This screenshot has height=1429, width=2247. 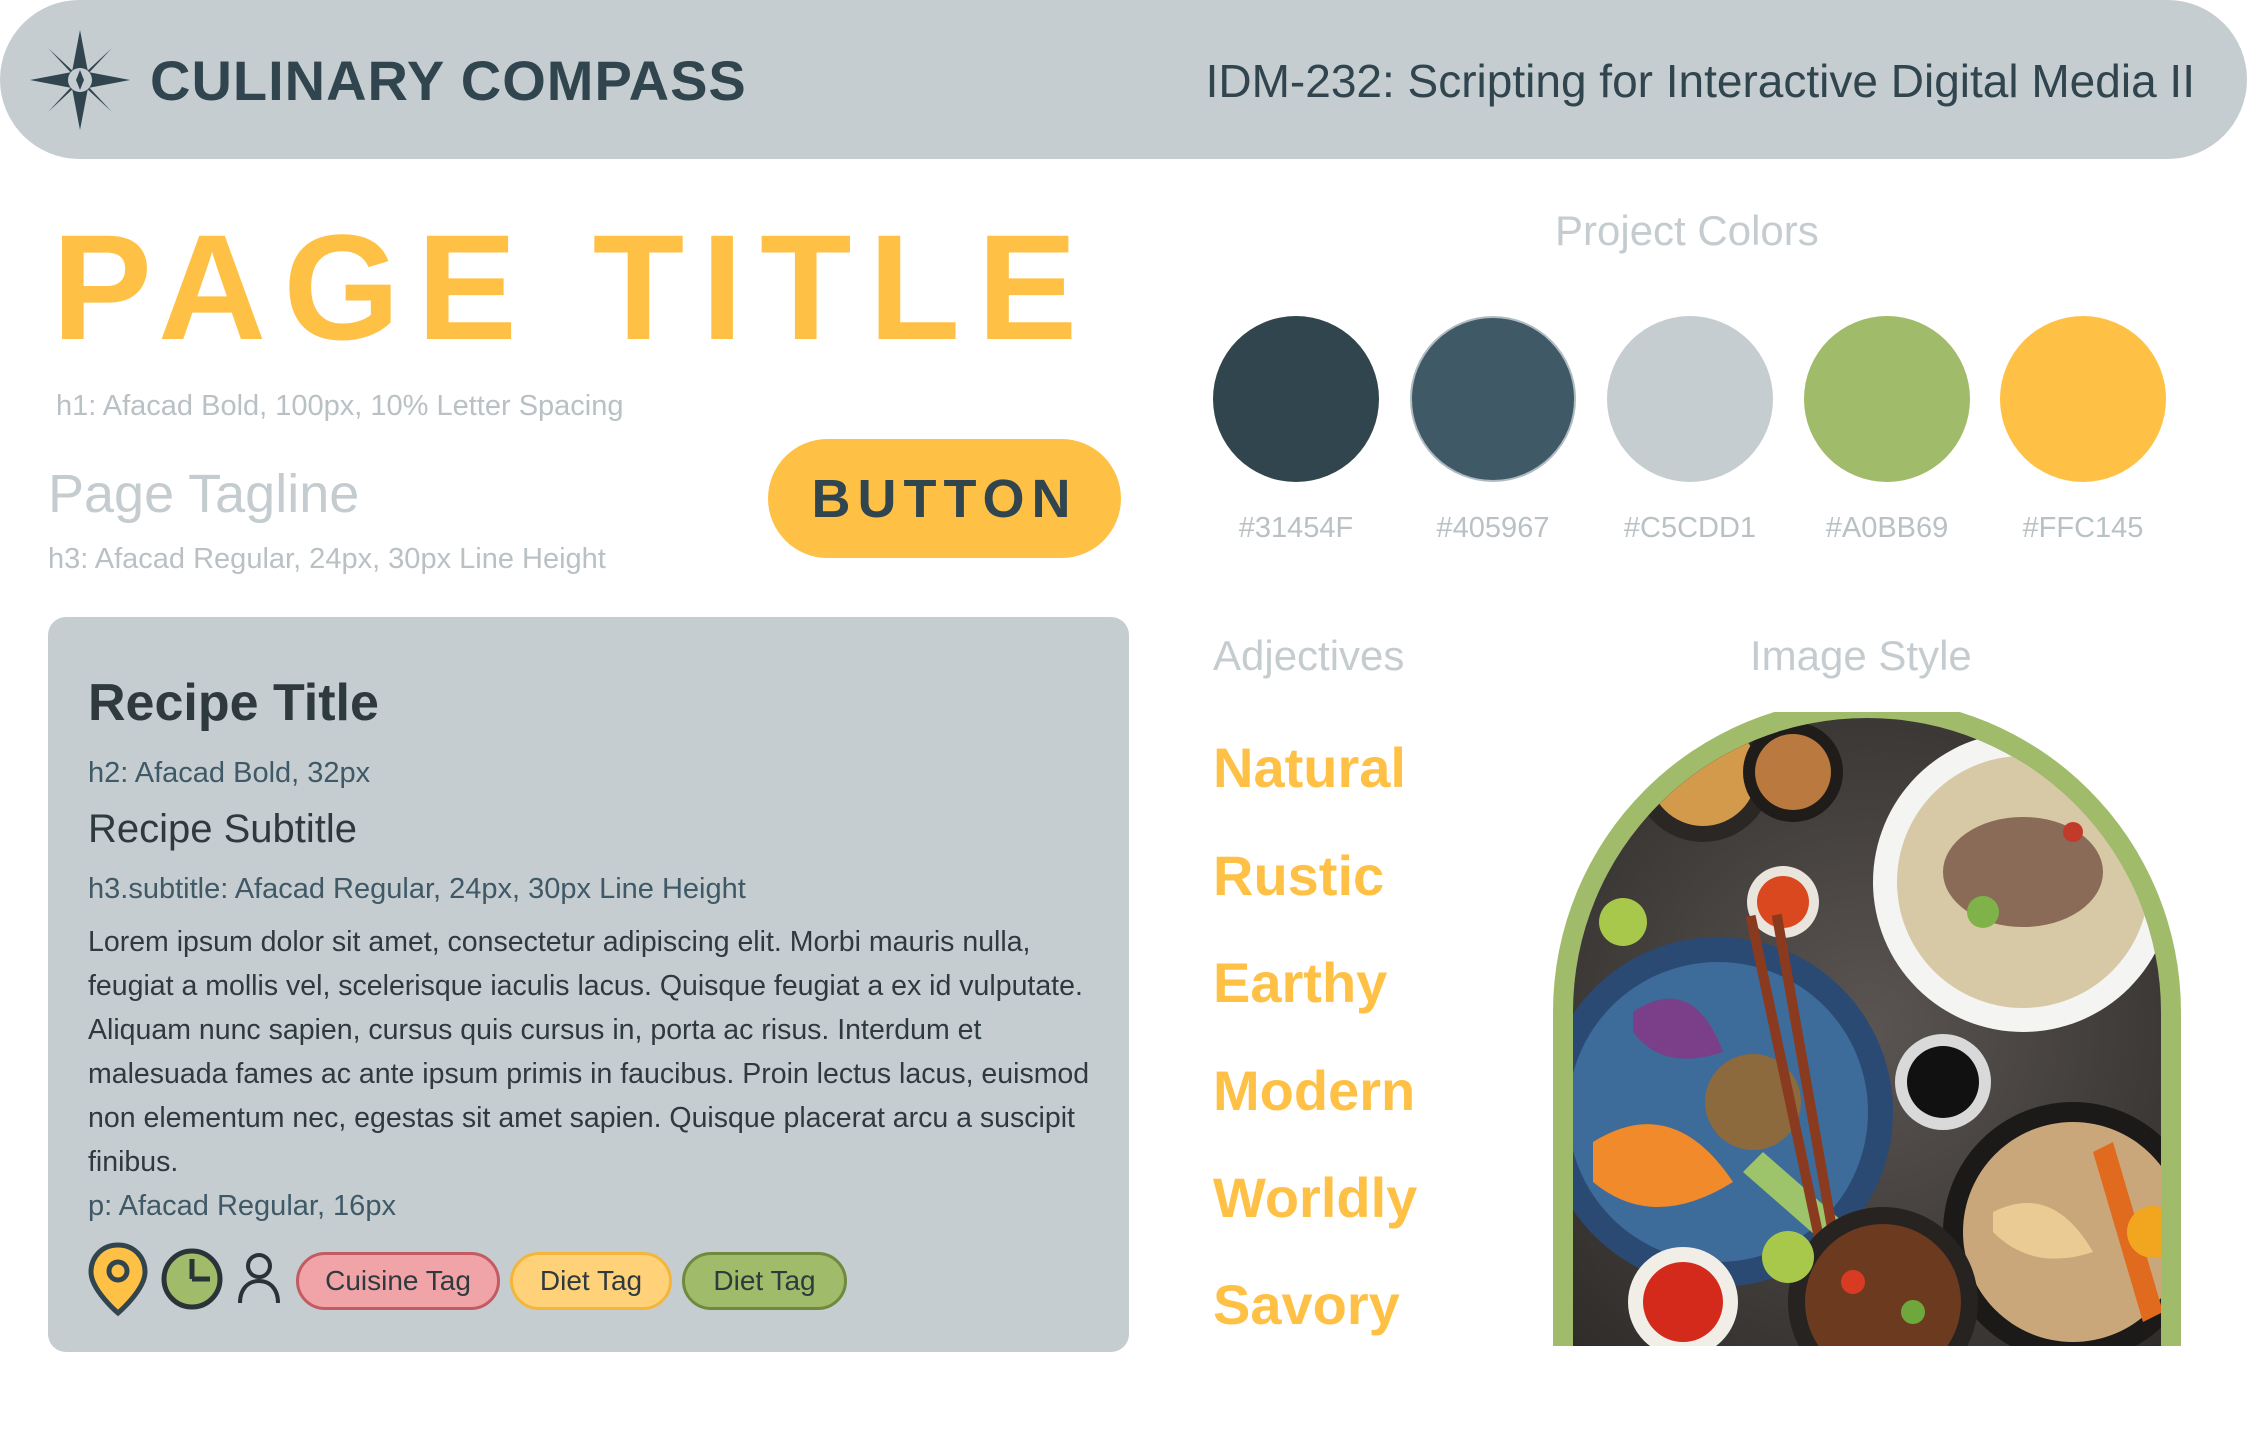 I want to click on project-colors-title: Project Colors, so click(x=1687, y=230).